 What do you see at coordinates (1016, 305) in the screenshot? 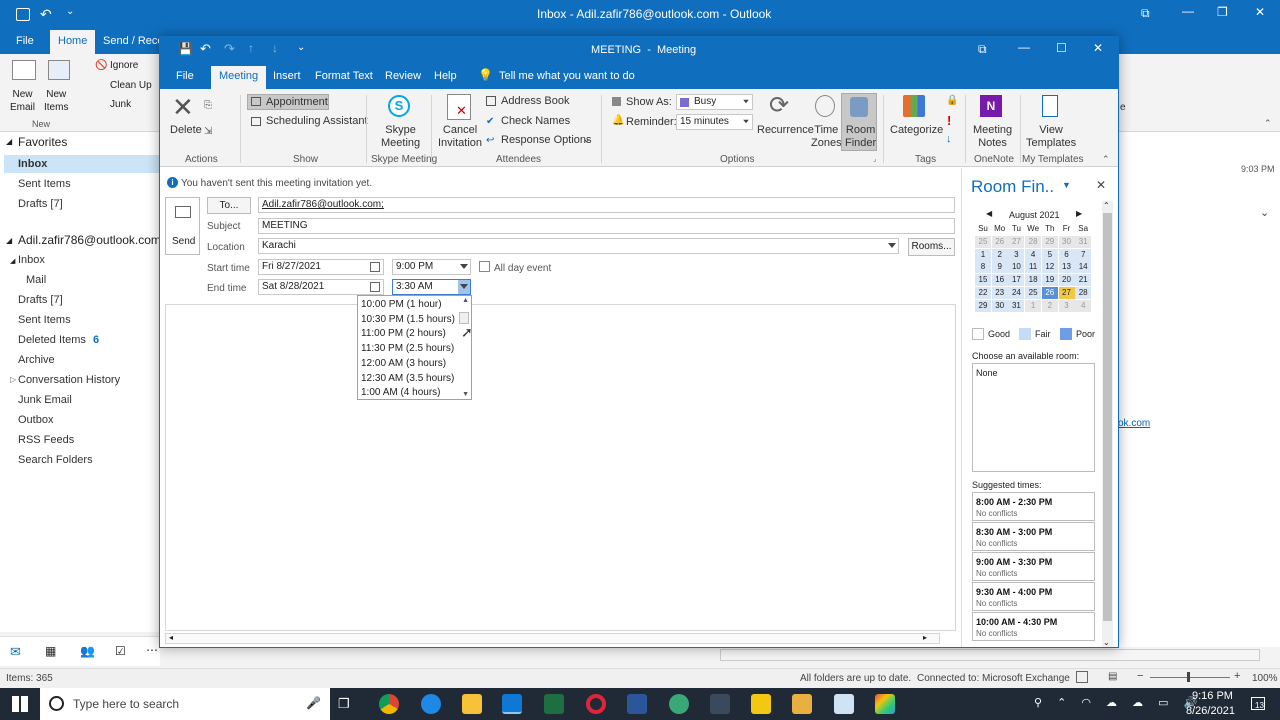
I see `calendar-day: 31` at bounding box center [1016, 305].